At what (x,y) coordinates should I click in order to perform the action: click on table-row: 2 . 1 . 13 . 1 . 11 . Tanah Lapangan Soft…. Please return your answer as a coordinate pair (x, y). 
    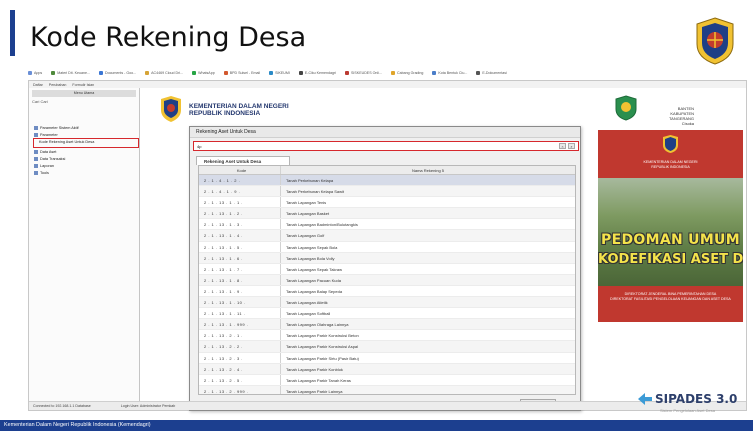
    Looking at the image, I should click on (387, 314).